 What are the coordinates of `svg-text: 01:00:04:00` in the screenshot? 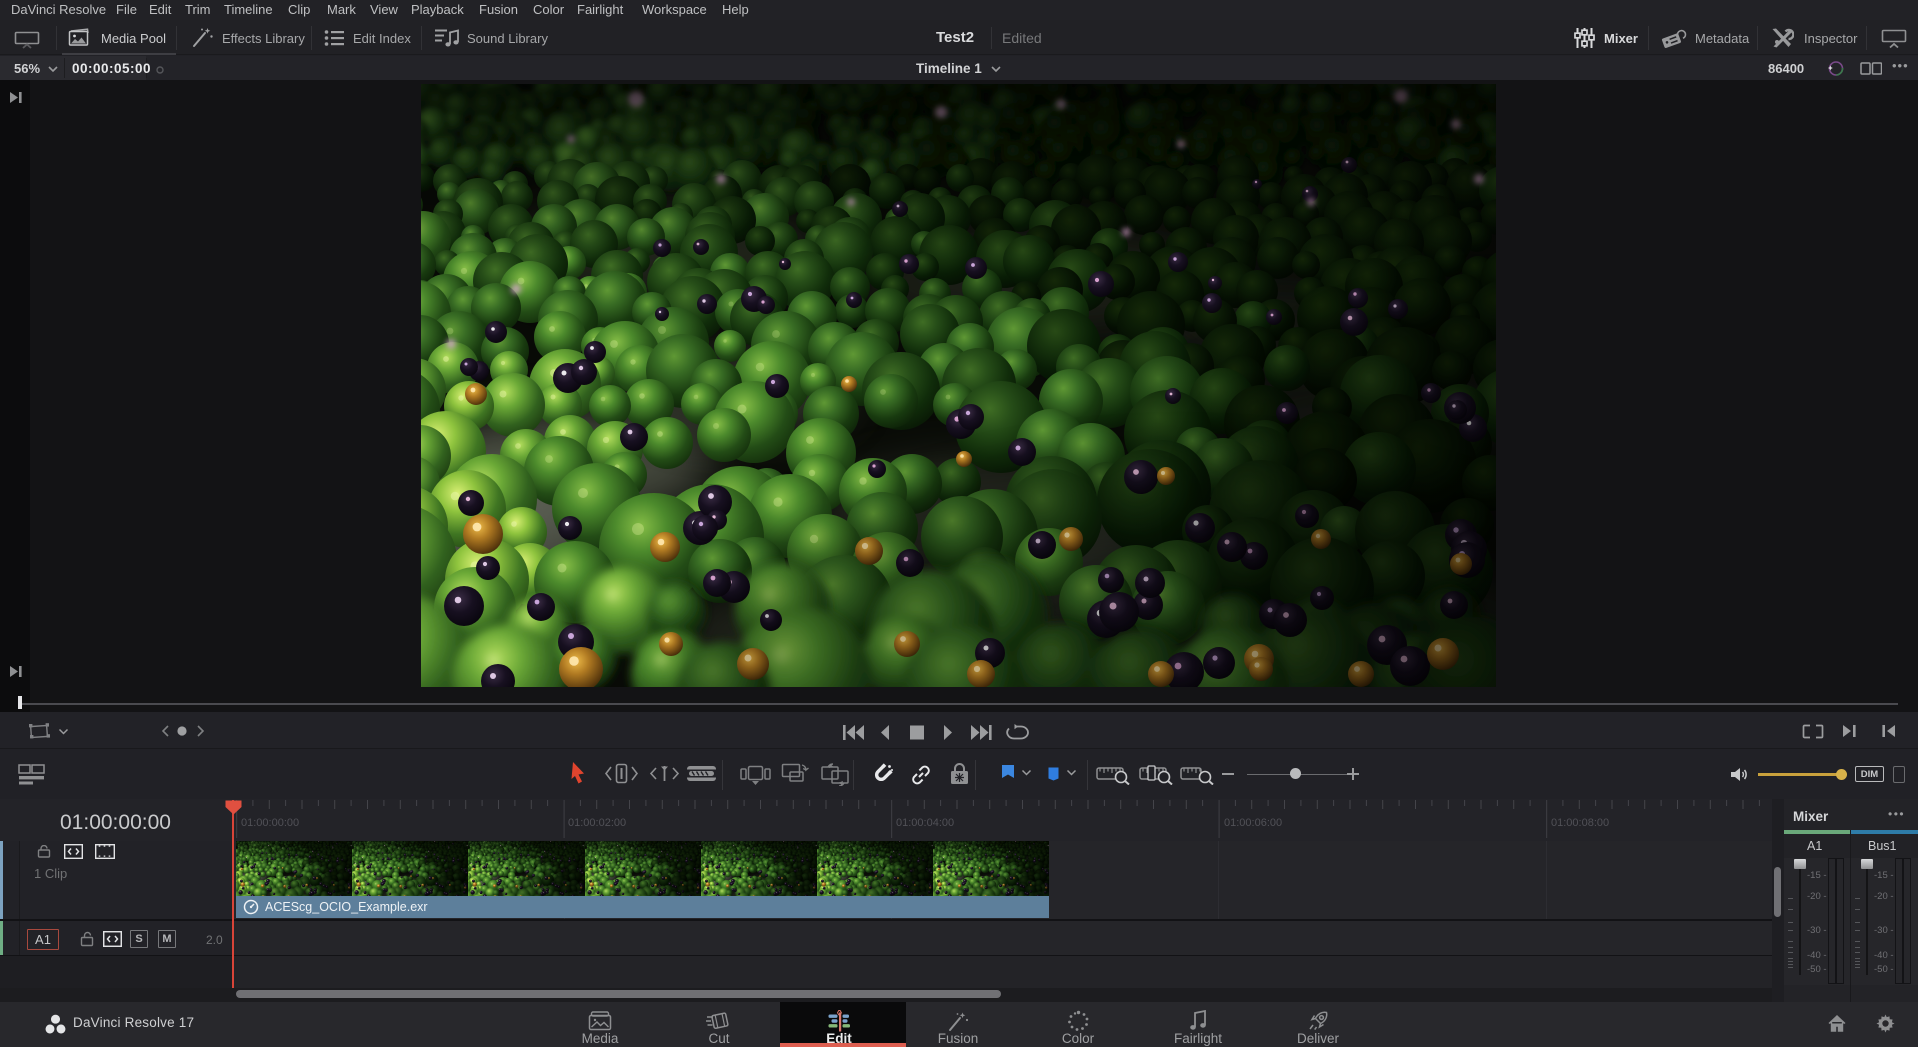 It's located at (925, 823).